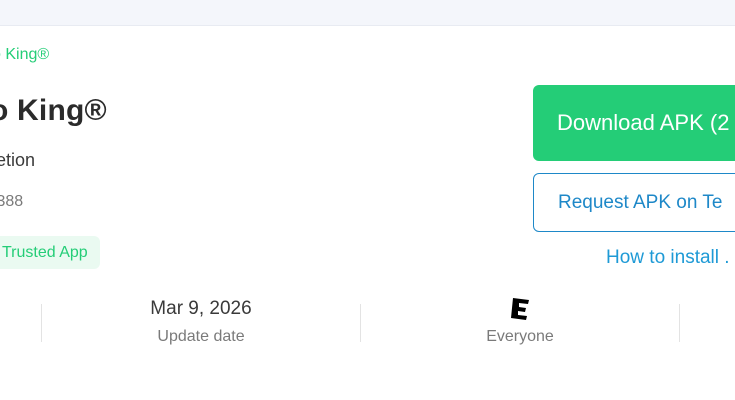 This screenshot has height=400, width=735. What do you see at coordinates (24, 55) in the screenshot?
I see `breadcrumb-current: o King®` at bounding box center [24, 55].